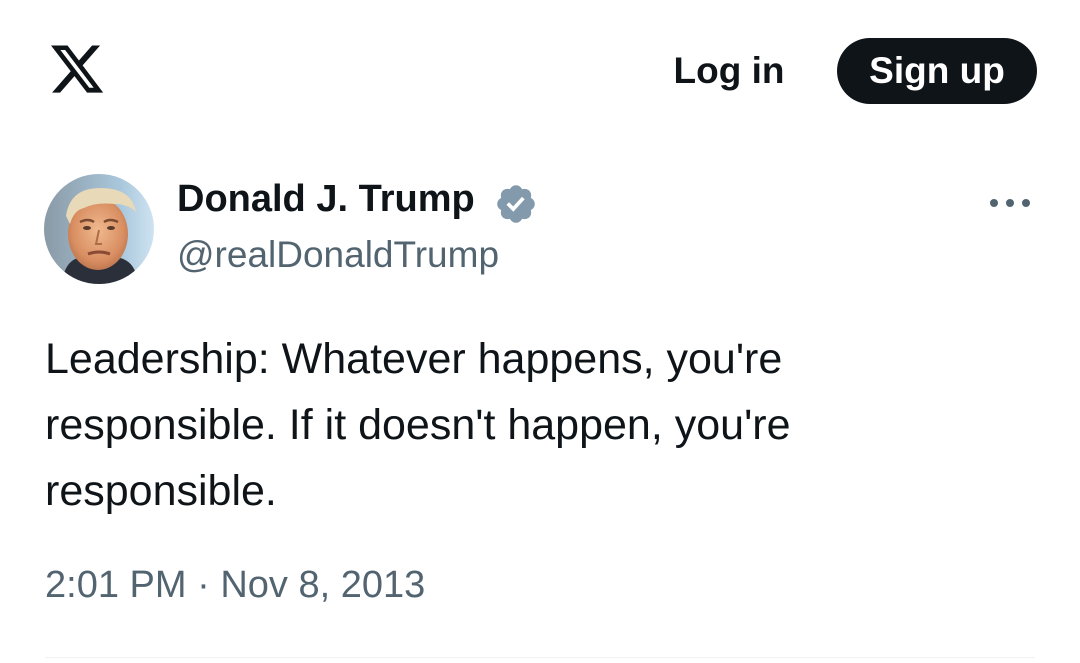 The image size is (1080, 663). I want to click on tweet-text-line: responsible., so click(161, 491).